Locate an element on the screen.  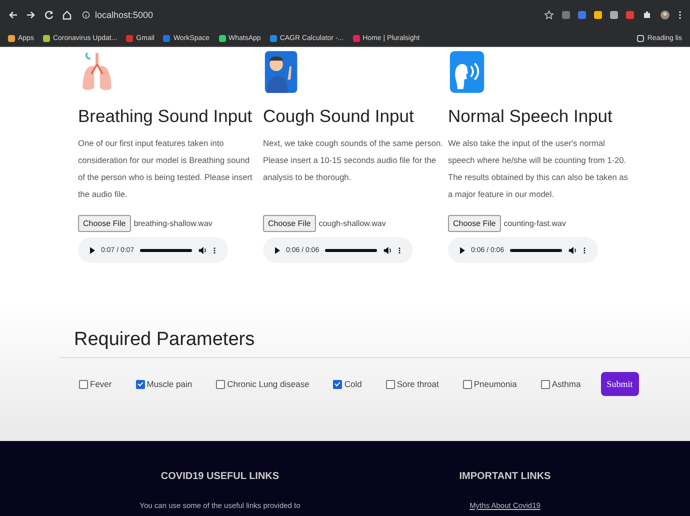
option-label: Asthma is located at coordinates (566, 384).